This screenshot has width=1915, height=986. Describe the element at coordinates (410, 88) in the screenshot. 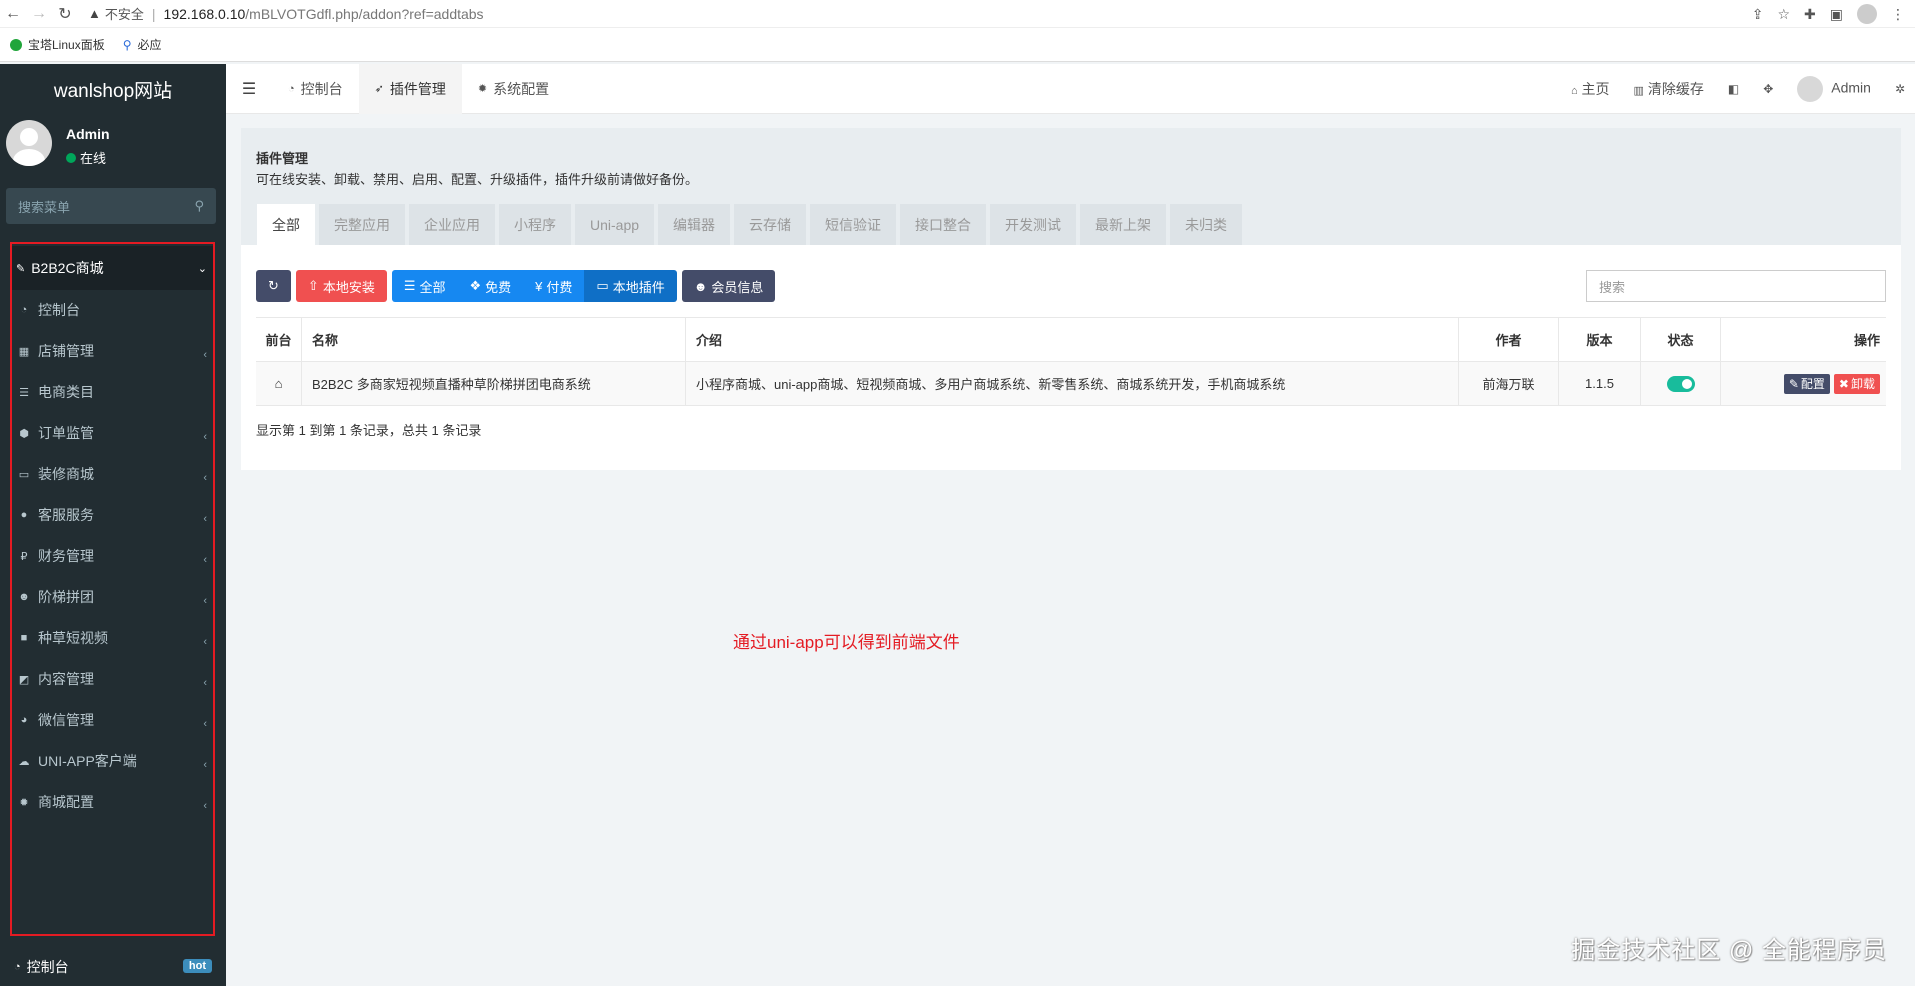

I see `tab-plugins: ➶ 插件管理` at that location.